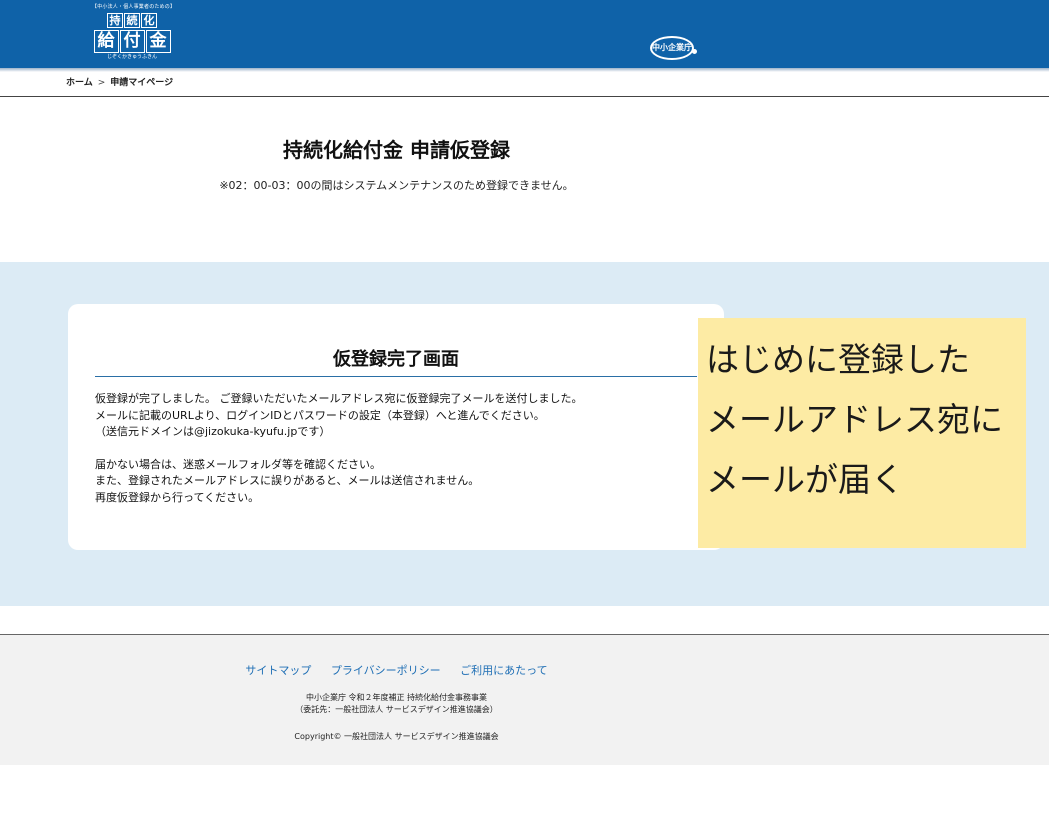 The height and width of the screenshot is (821, 1049). What do you see at coordinates (238, 464) in the screenshot?
I see `card-message-line: 届かない場合は、迷惑メールフォルダ等を確認ください。` at bounding box center [238, 464].